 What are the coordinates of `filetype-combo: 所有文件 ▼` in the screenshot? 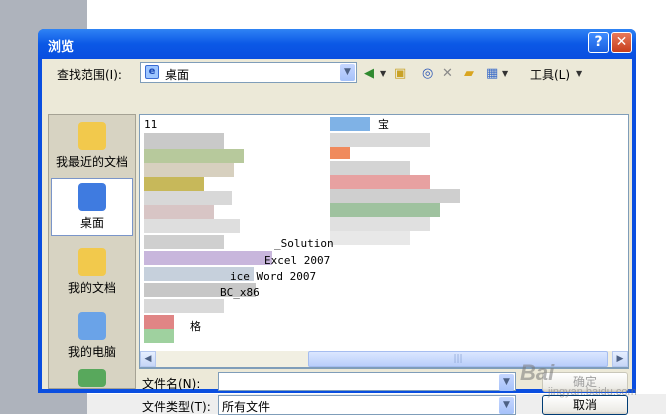 It's located at (367, 405).